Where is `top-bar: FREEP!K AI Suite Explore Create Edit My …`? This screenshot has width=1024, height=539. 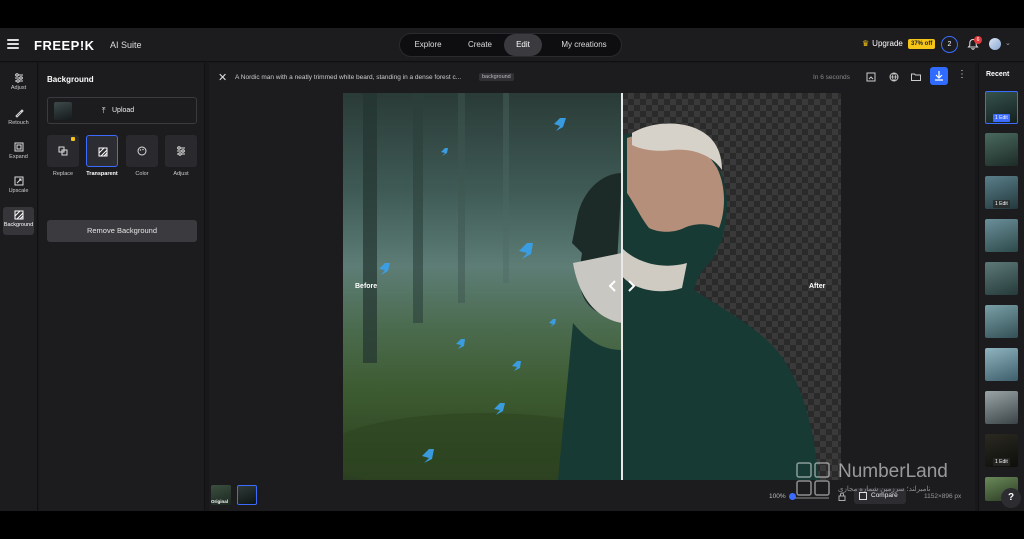 top-bar: FREEP!K AI Suite Explore Create Edit My … is located at coordinates (512, 45).